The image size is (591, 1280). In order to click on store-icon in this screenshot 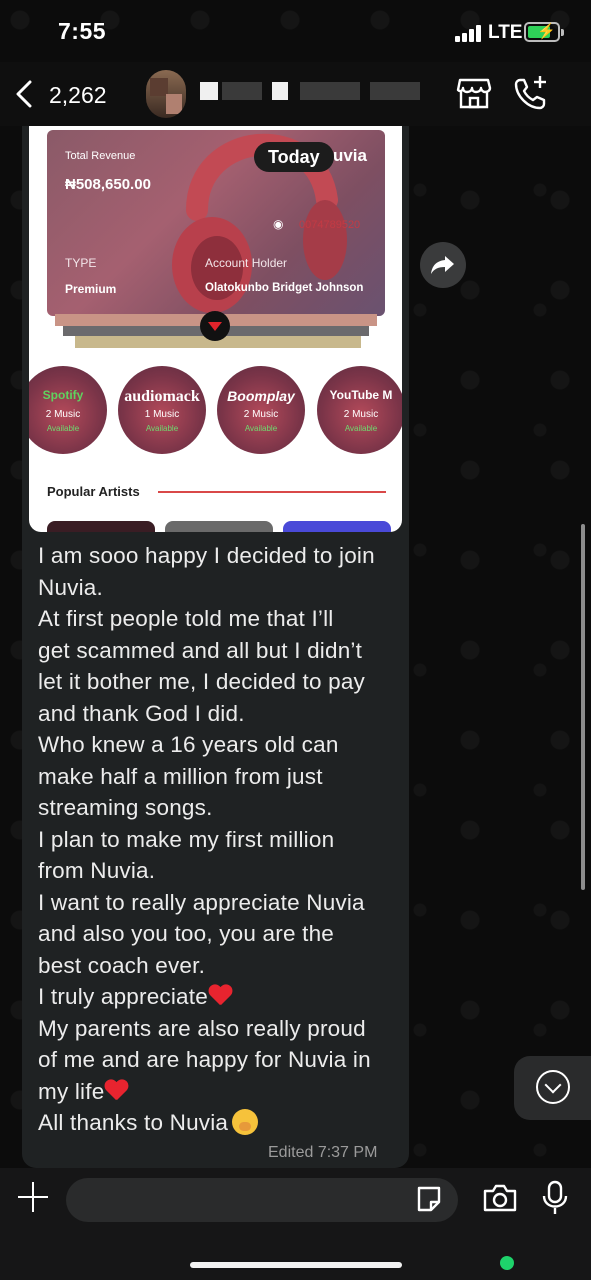, I will do `click(474, 93)`.